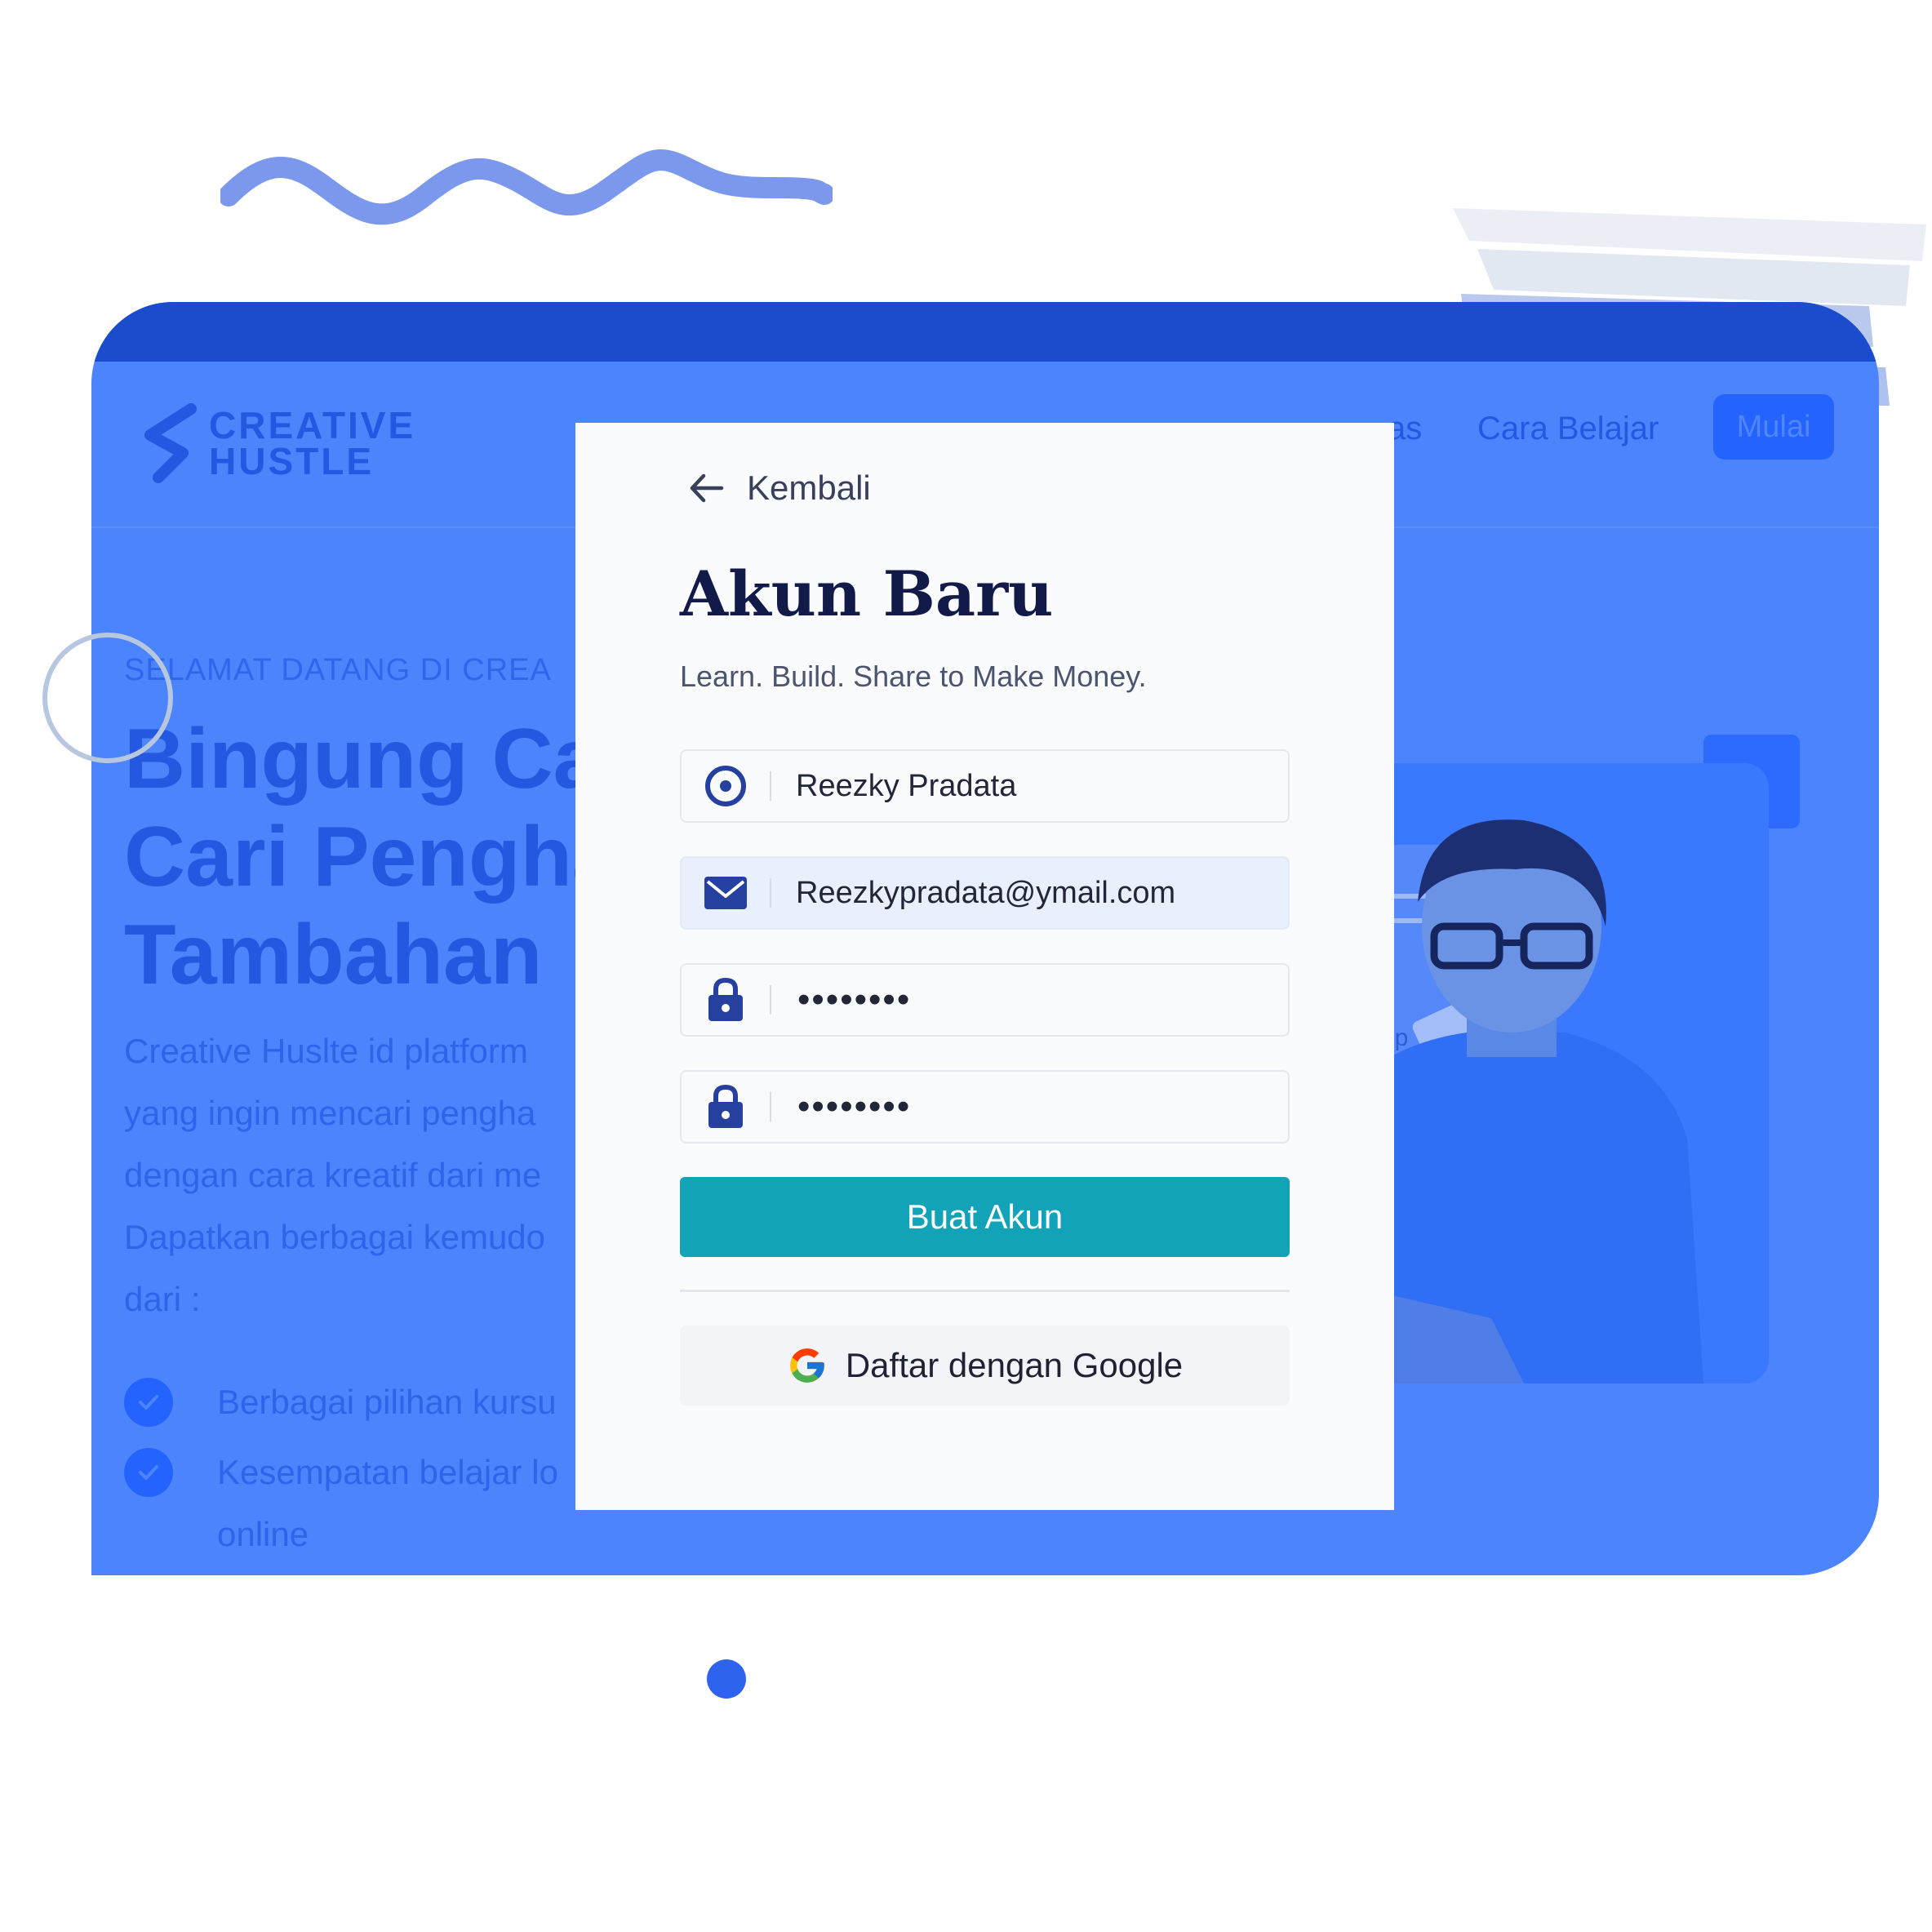 This screenshot has width=1932, height=1932. Describe the element at coordinates (335, 1237) in the screenshot. I see `hero-description-line: Dapatkan berbagai kemudo` at that location.